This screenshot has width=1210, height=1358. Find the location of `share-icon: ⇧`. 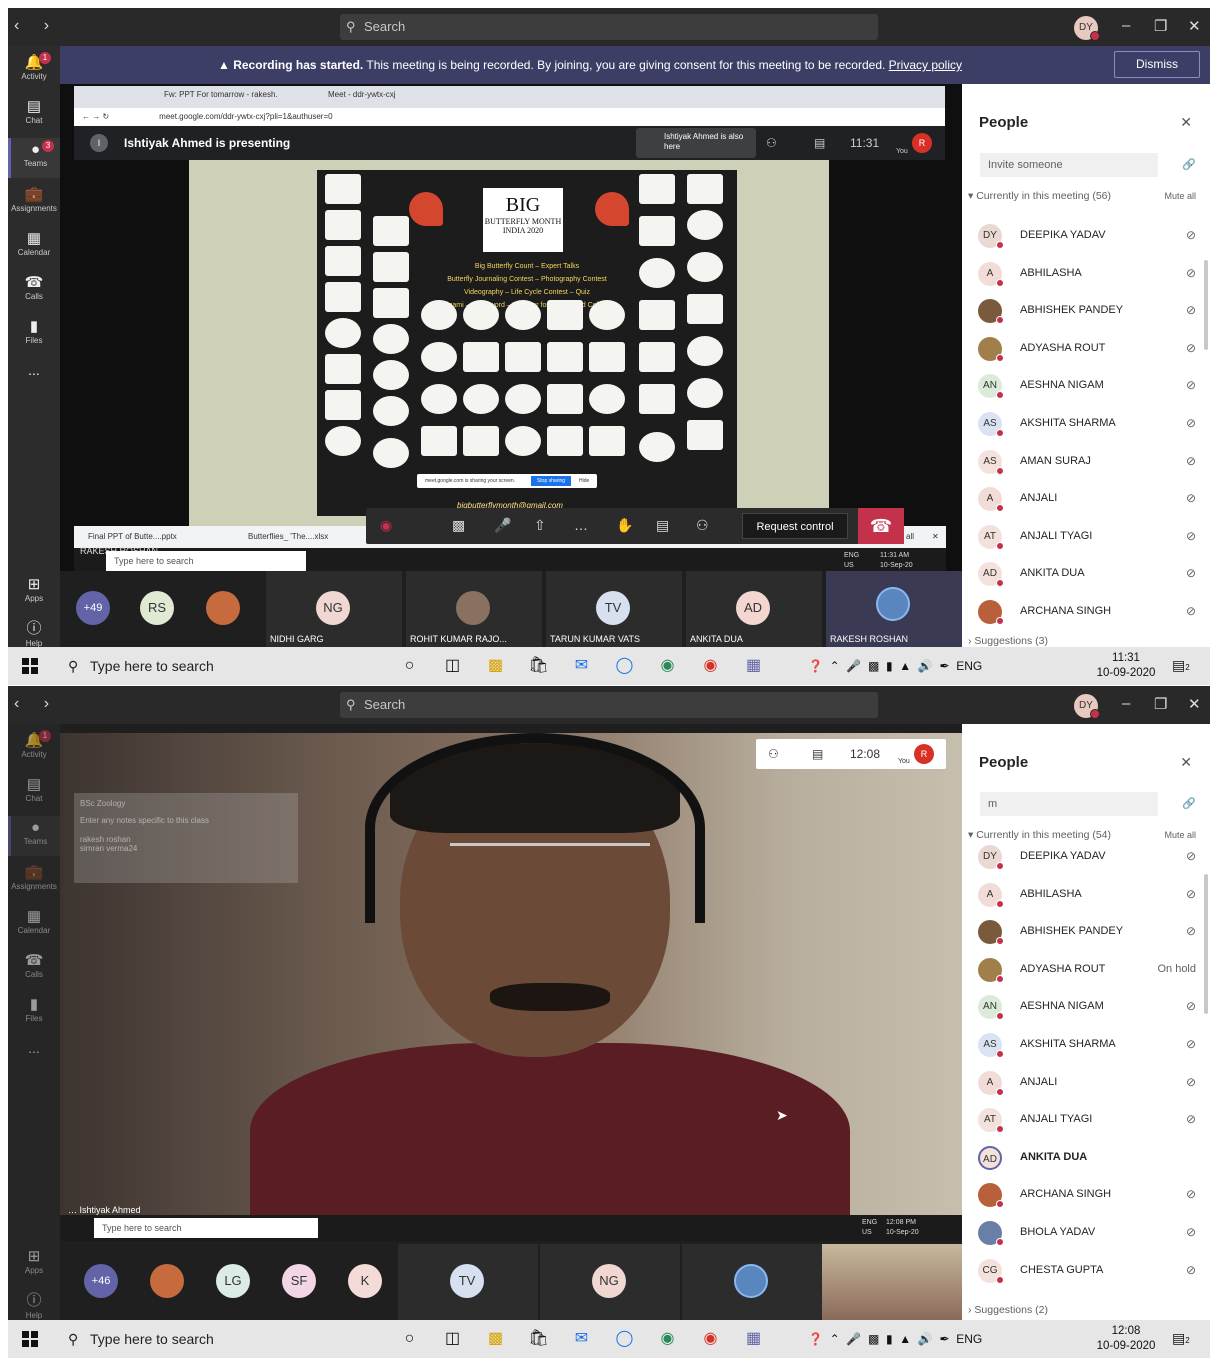

share-icon: ⇧ is located at coordinates (540, 525).